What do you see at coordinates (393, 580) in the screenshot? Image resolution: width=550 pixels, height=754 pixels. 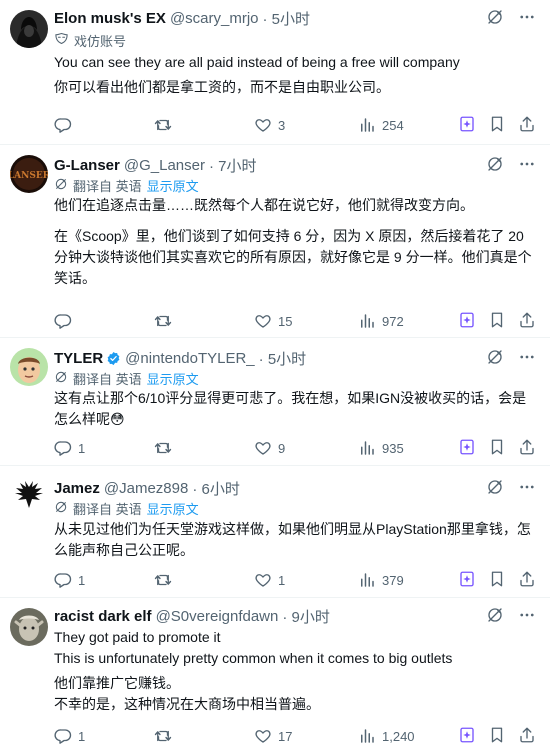 I see `view-count: 379` at bounding box center [393, 580].